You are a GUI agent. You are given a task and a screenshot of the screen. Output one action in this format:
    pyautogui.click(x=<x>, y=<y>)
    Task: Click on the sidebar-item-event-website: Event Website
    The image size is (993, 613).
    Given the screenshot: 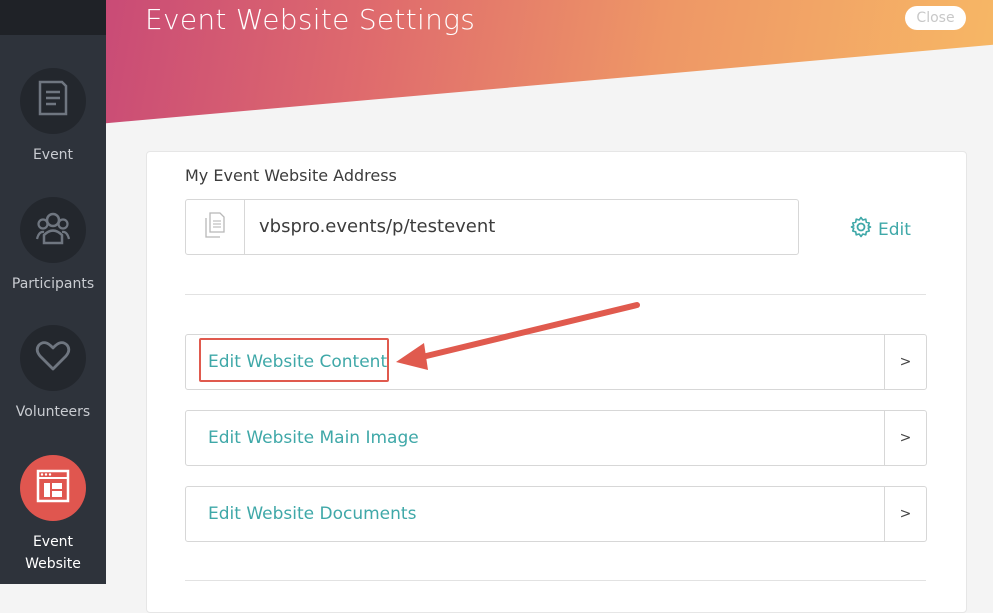 What is the action you would take?
    pyautogui.click(x=53, y=515)
    